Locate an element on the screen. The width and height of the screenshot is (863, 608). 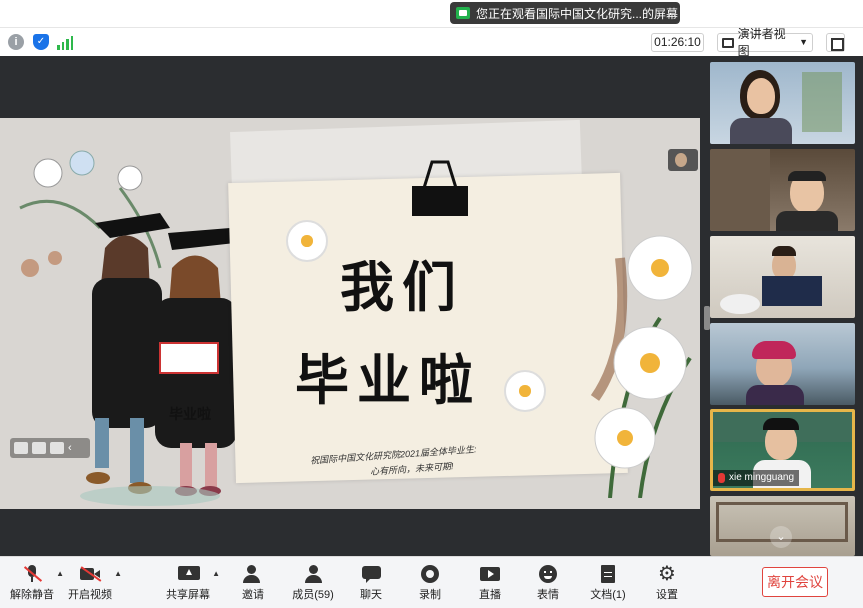
daisy-bouquet-illustration is located at coordinates (641, 366).